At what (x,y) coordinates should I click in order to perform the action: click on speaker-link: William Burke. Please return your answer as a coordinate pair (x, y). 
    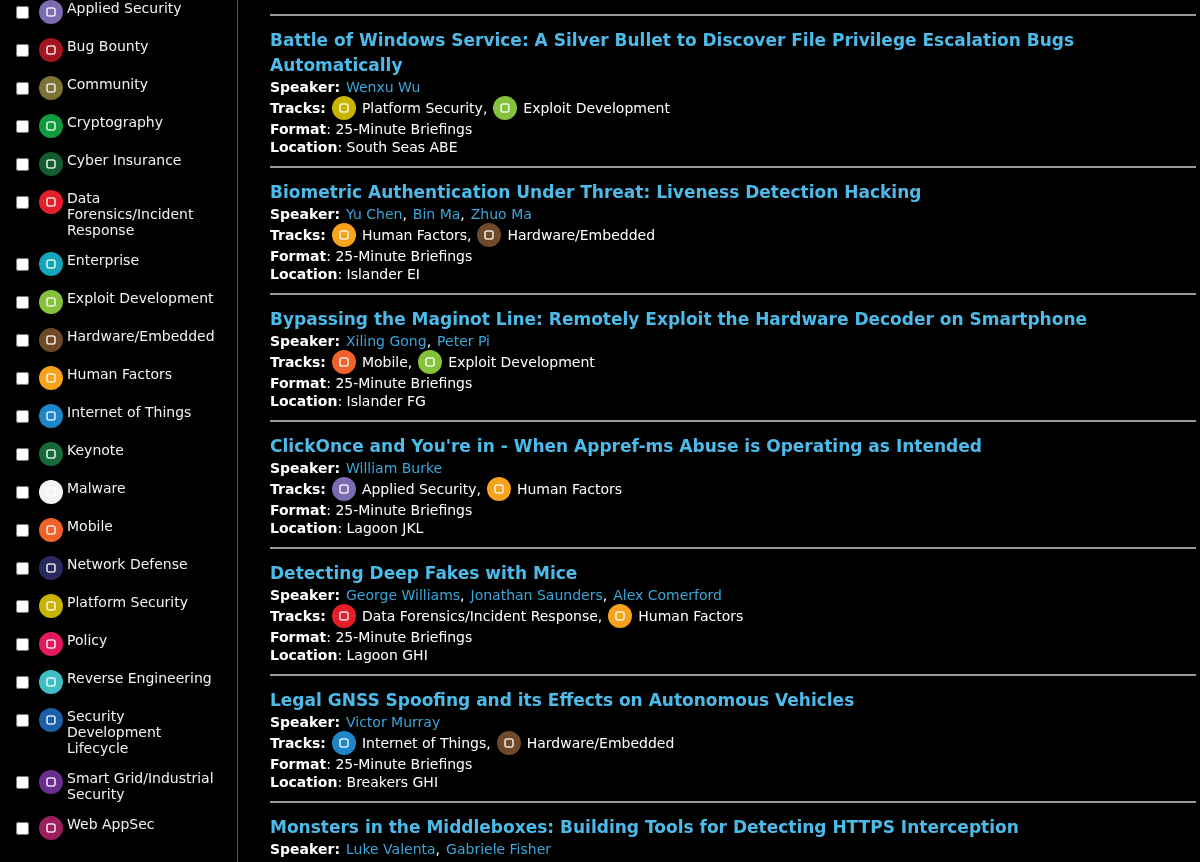
    Looking at the image, I should click on (394, 468).